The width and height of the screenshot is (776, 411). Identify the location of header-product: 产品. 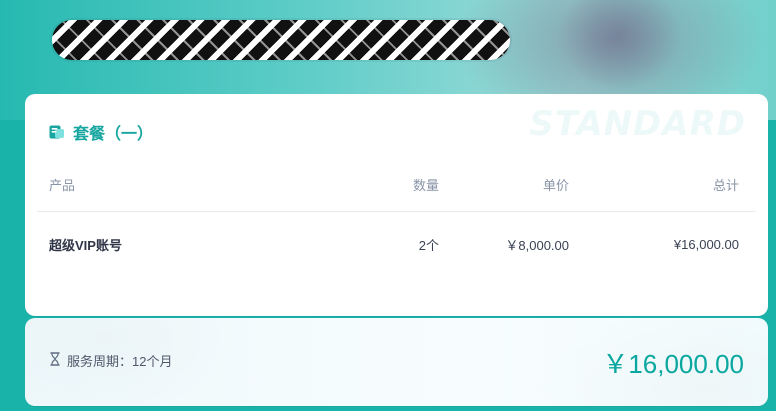
(62, 185).